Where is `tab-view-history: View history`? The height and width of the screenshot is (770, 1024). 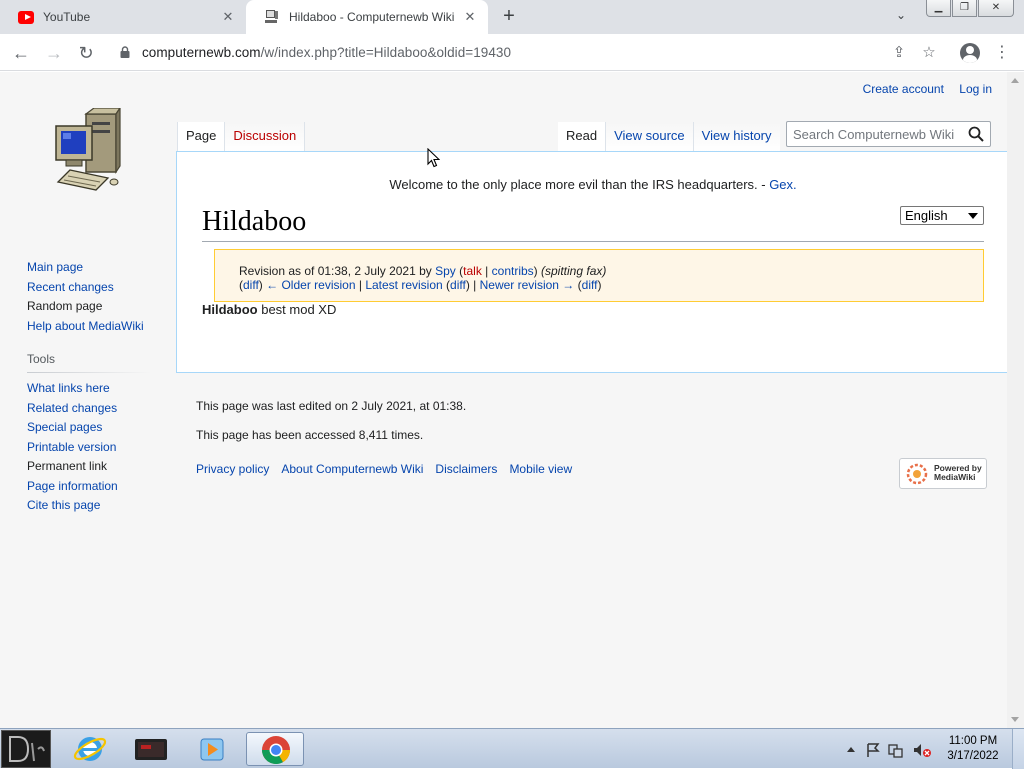 tab-view-history: View history is located at coordinates (736, 137).